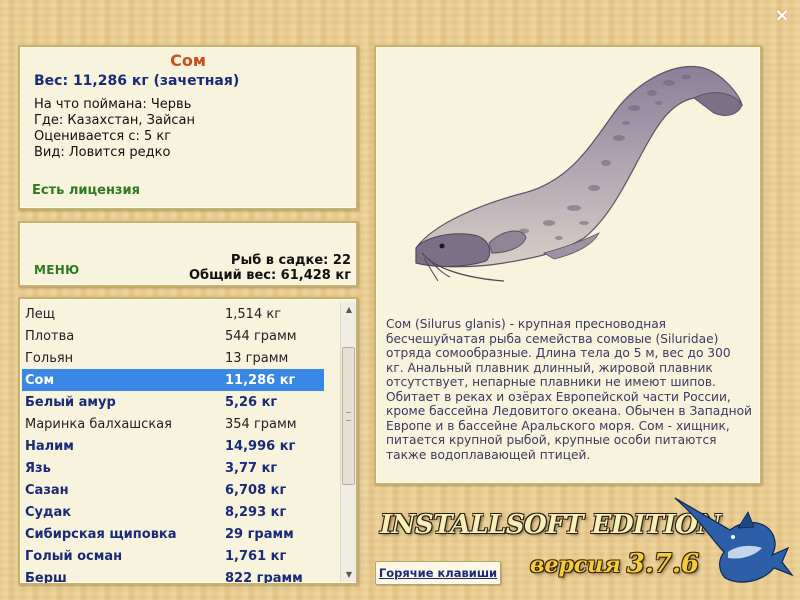 This screenshot has width=800, height=600. What do you see at coordinates (173, 336) in the screenshot?
I see `catch-list-row: Плотва 544 грамм` at bounding box center [173, 336].